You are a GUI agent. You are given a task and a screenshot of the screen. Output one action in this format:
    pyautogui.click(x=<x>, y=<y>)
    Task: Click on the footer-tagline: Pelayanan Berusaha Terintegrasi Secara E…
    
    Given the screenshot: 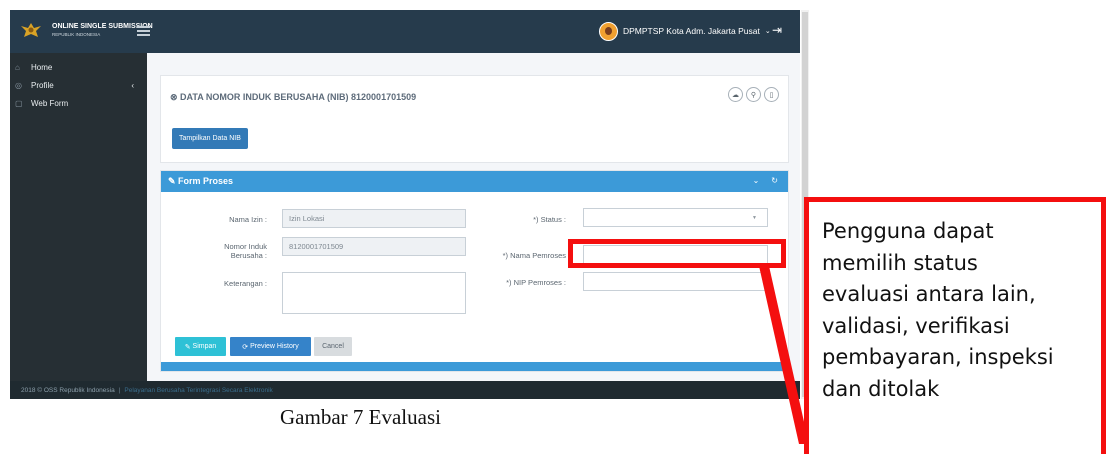 What is the action you would take?
    pyautogui.click(x=198, y=390)
    